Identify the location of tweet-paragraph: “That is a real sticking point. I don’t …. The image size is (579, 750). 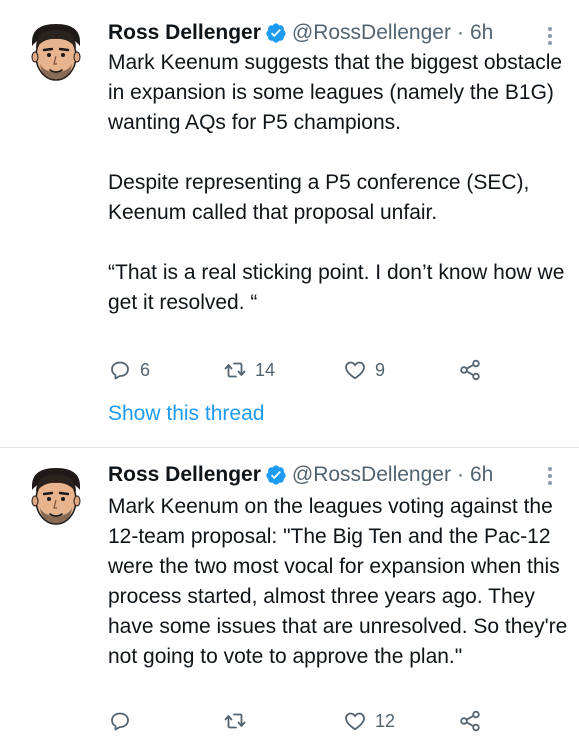
(336, 287).